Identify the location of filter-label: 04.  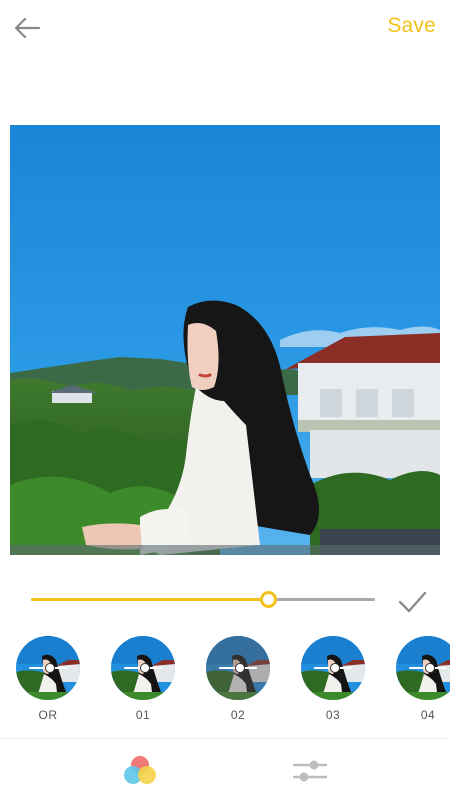
(428, 715).